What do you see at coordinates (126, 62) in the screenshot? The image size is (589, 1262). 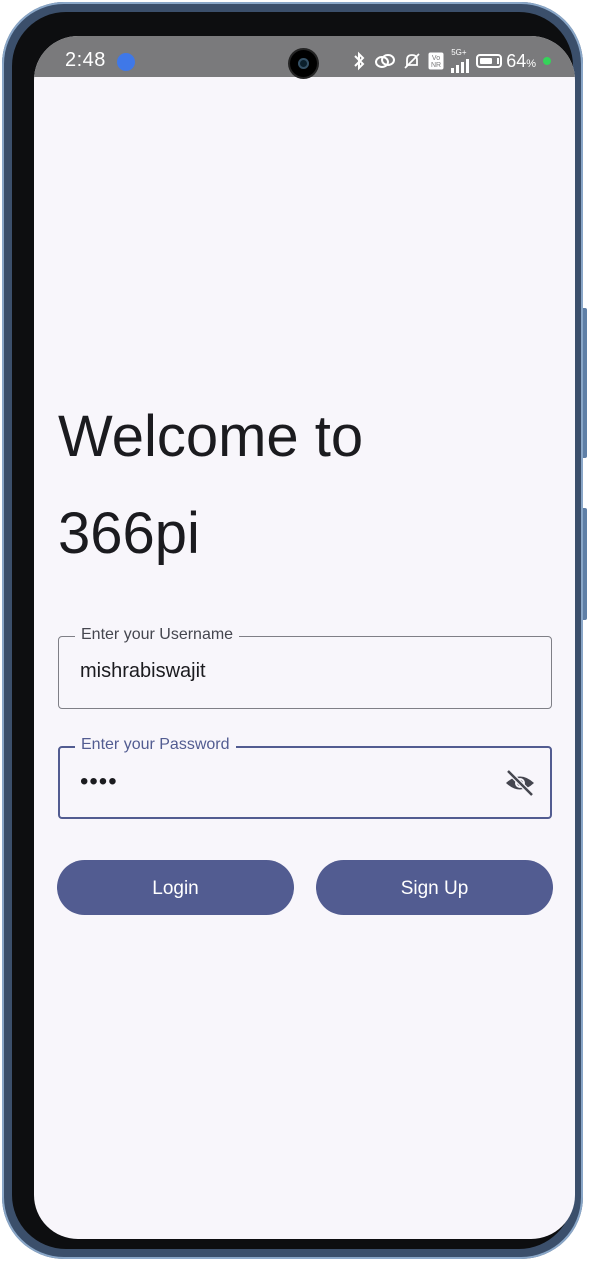 I see `app-notification-icon` at bounding box center [126, 62].